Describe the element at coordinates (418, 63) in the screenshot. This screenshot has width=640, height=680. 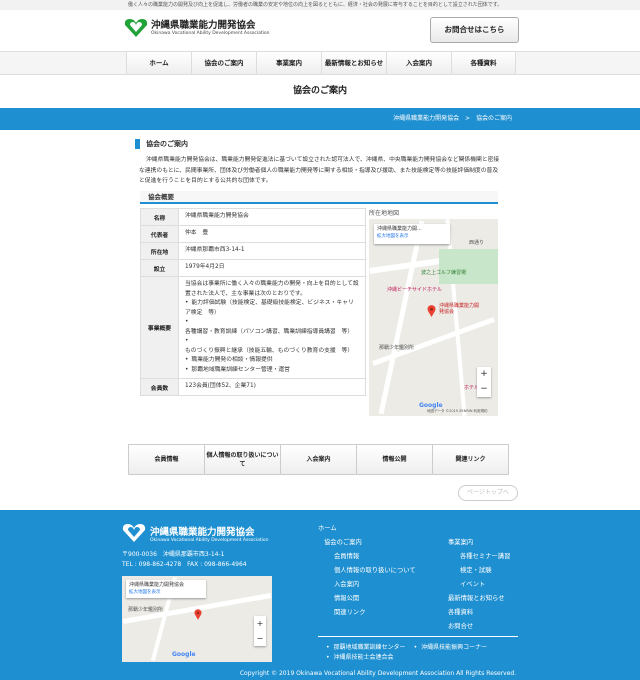
I see `nav-item-membership: 入会案内` at that location.